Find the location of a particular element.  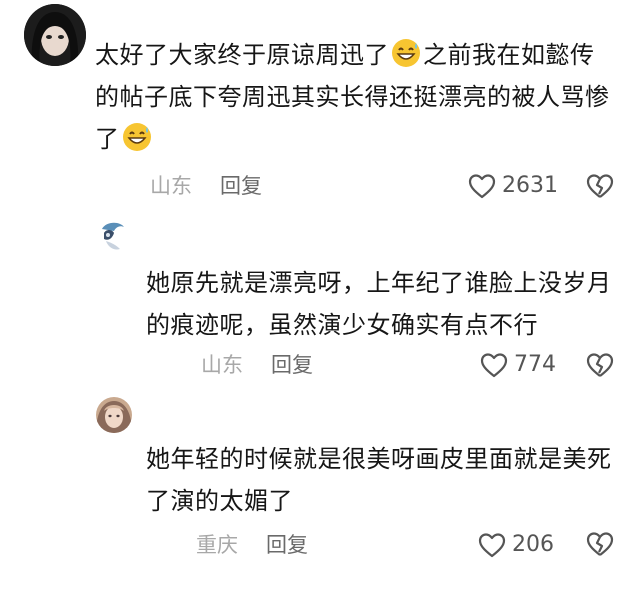

comment-text-content: 她原先就是漂亮呀，上年纪了谁脸上没岁月的痕迹呢，虽然演少女确实有点不行 is located at coordinates (379, 304).